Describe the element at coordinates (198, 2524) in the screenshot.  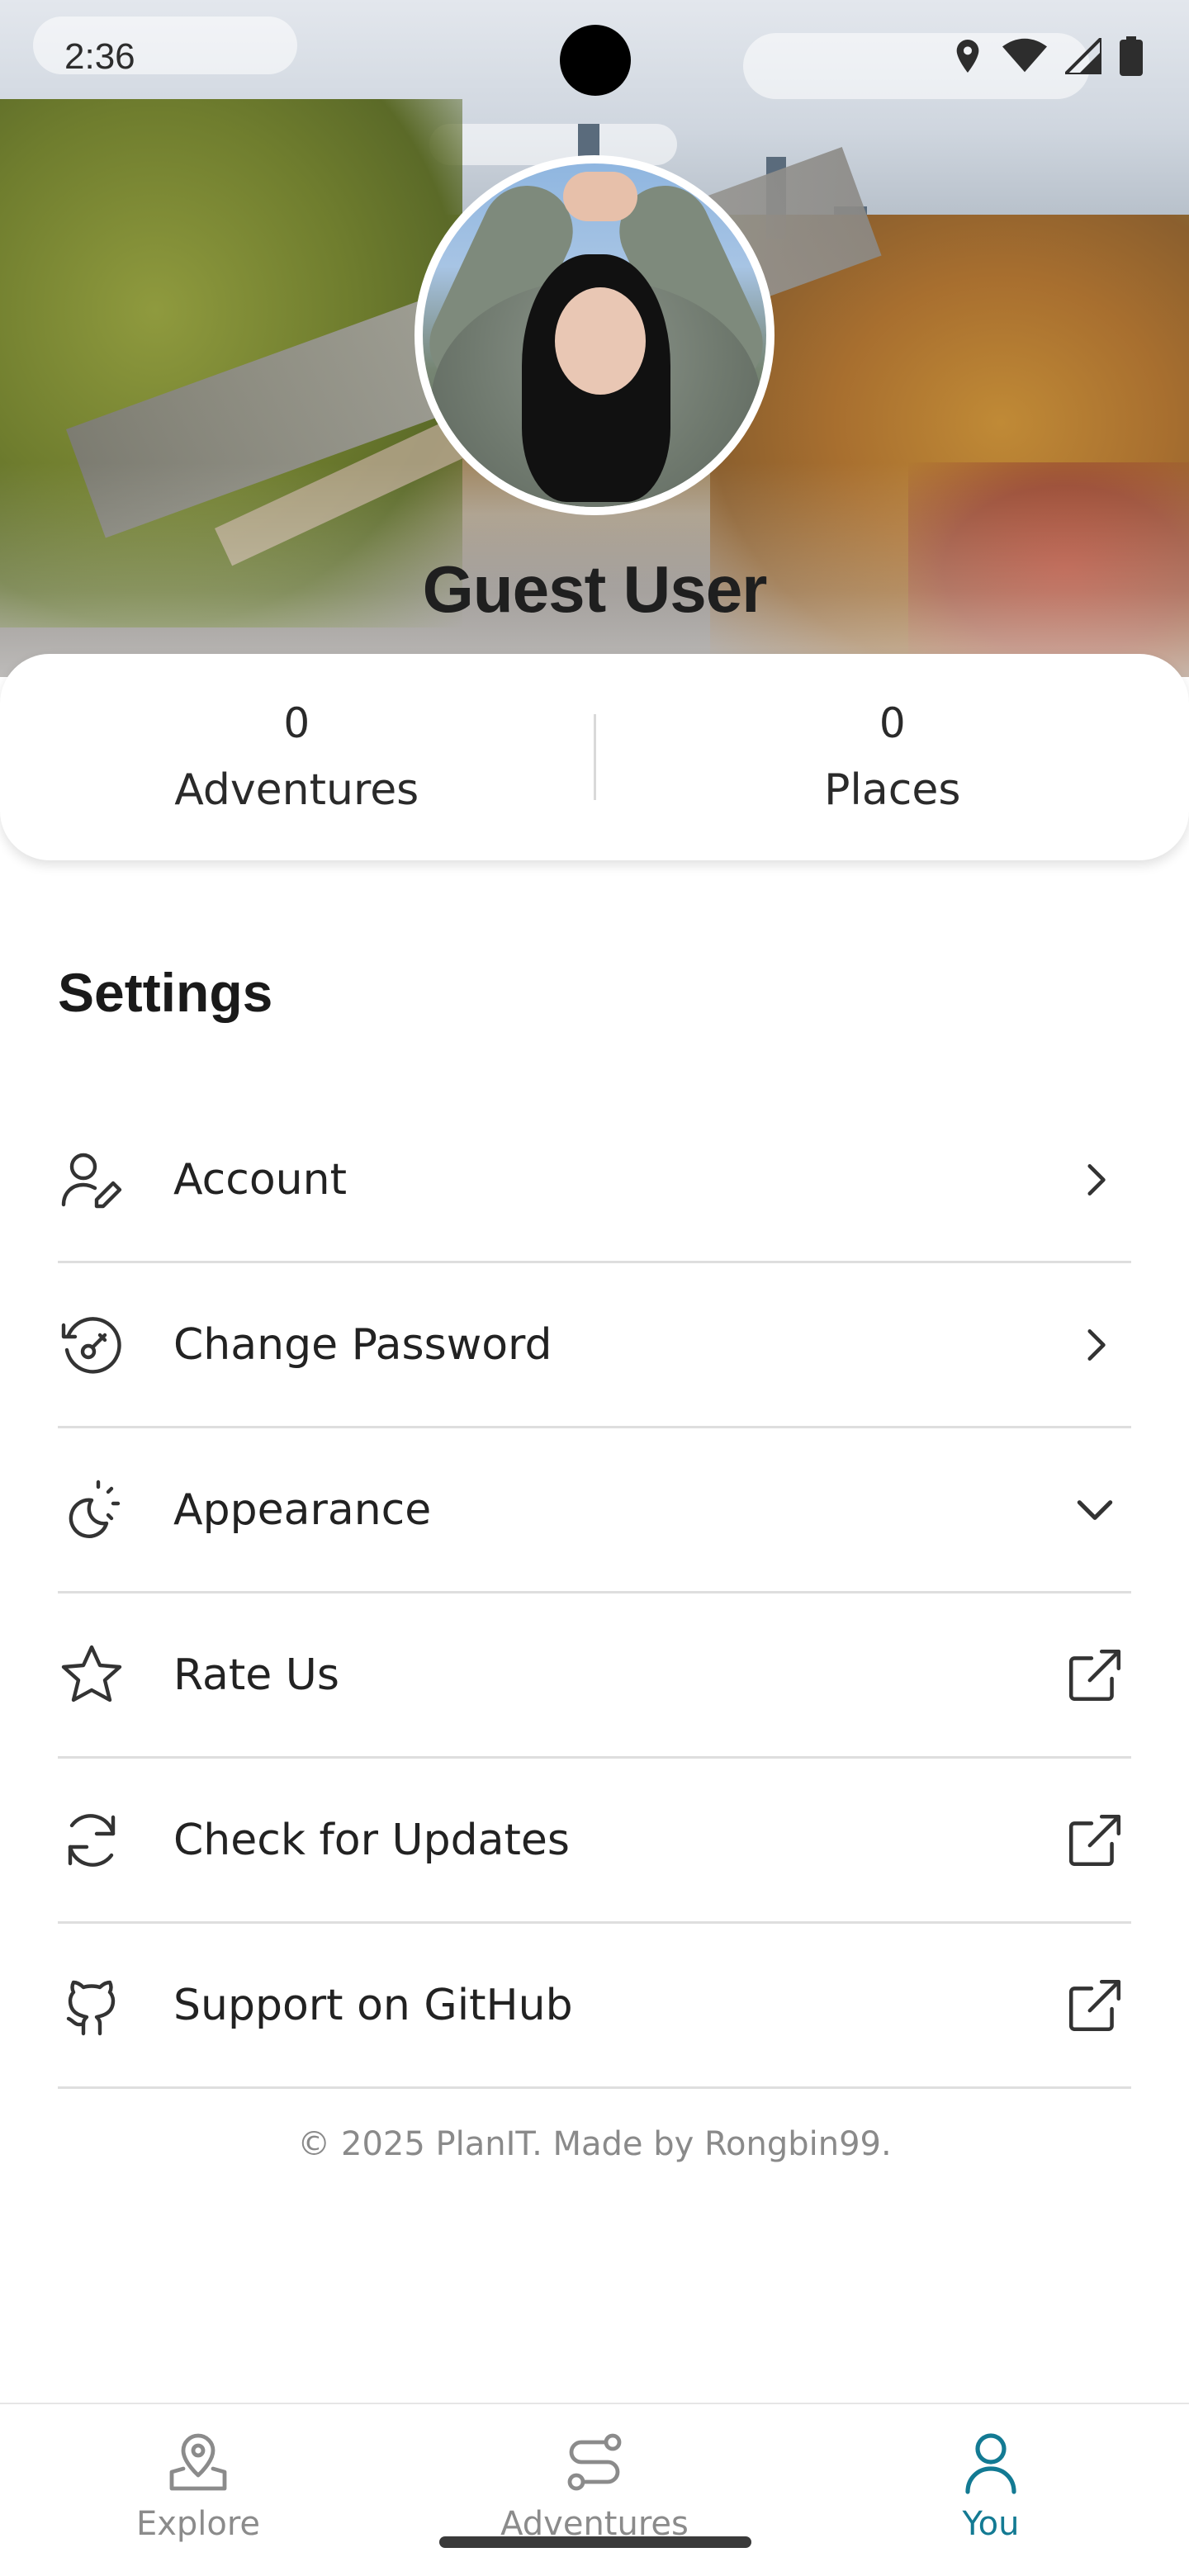
I see `nav-label: Explore` at that location.